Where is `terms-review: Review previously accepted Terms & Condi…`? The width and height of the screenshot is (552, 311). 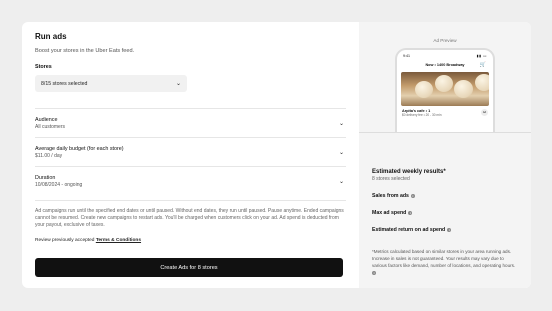 terms-review: Review previously accepted Terms & Condi… is located at coordinates (190, 240).